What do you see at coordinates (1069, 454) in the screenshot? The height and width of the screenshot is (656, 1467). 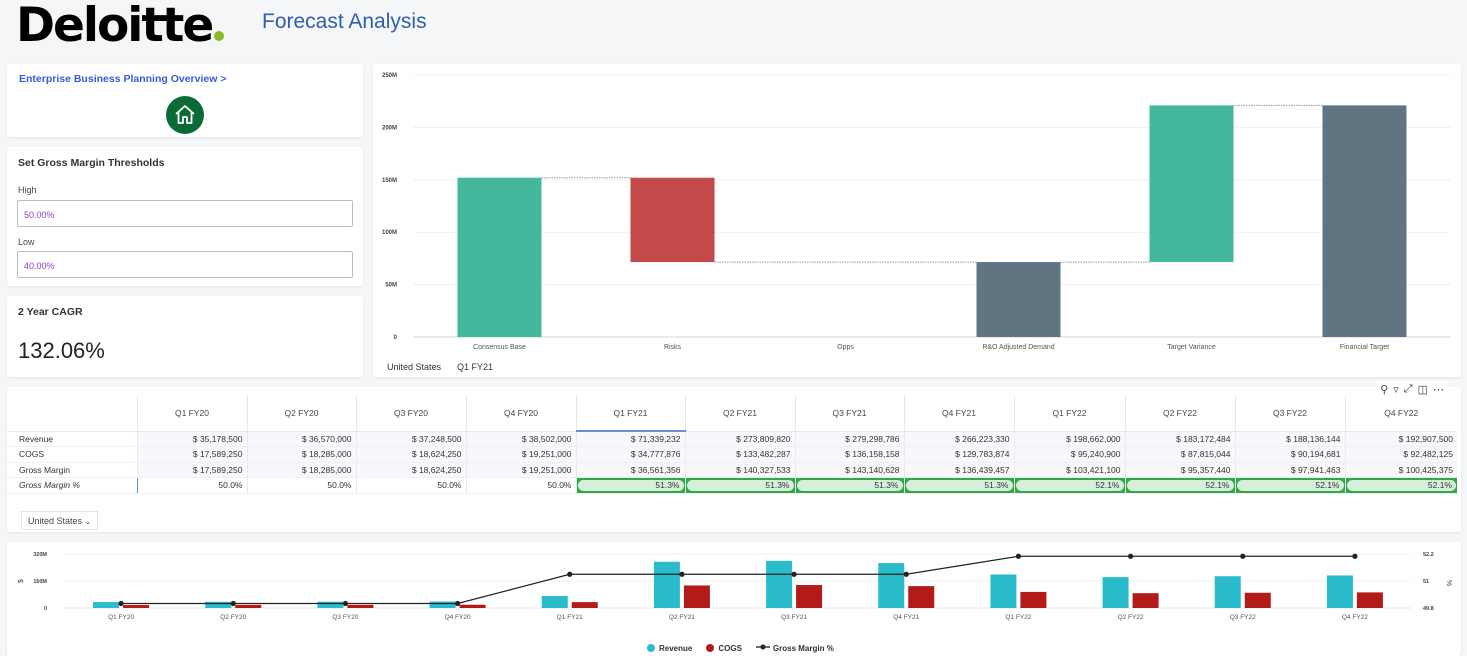 I see `table-cell: $ 95,240,900` at bounding box center [1069, 454].